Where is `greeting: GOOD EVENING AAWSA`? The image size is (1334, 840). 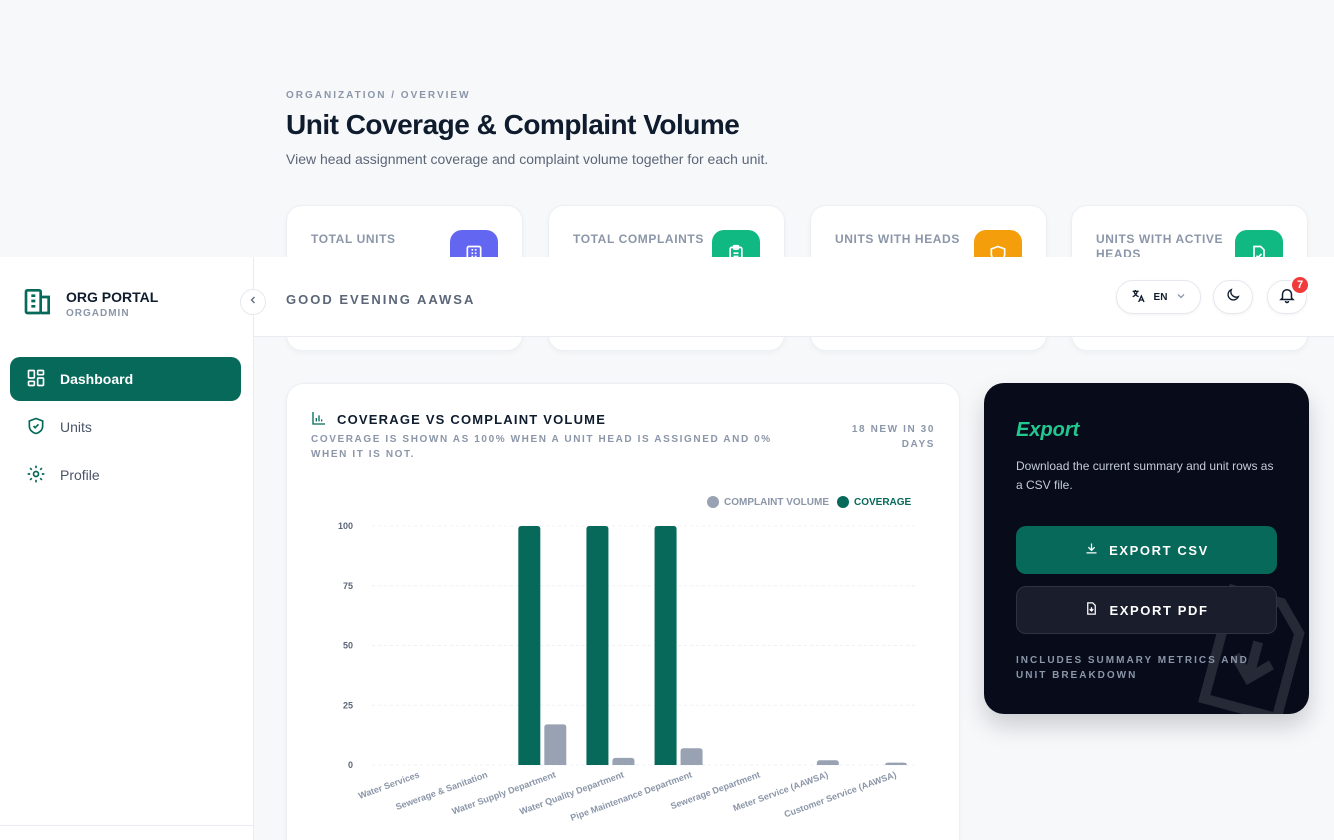 greeting: GOOD EVENING AAWSA is located at coordinates (381, 299).